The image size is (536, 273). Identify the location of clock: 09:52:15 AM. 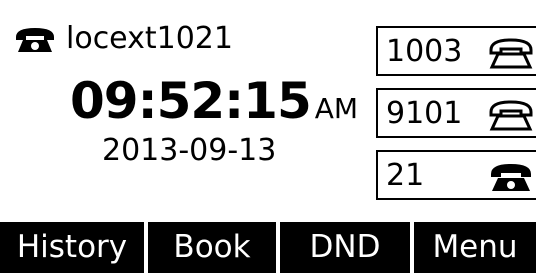
(214, 105).